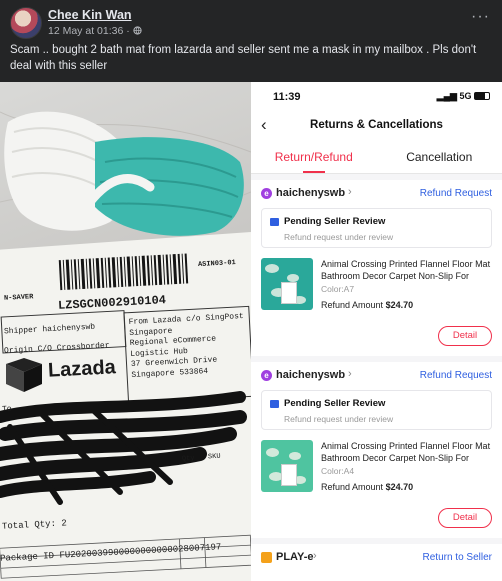  Describe the element at coordinates (338, 289) in the screenshot. I see `product-color: Color:A7` at that location.